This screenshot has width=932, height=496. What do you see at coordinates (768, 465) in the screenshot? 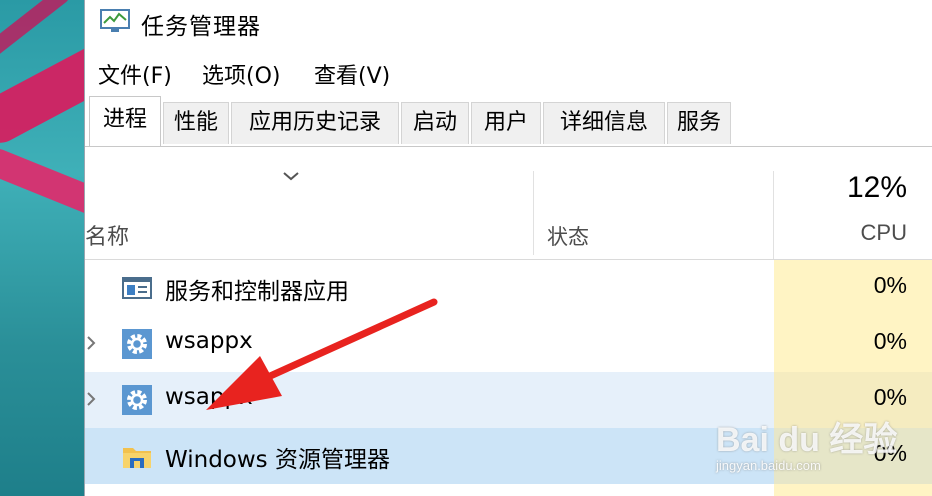
I see `watermark-url: jingyan.baidu.com` at bounding box center [768, 465].